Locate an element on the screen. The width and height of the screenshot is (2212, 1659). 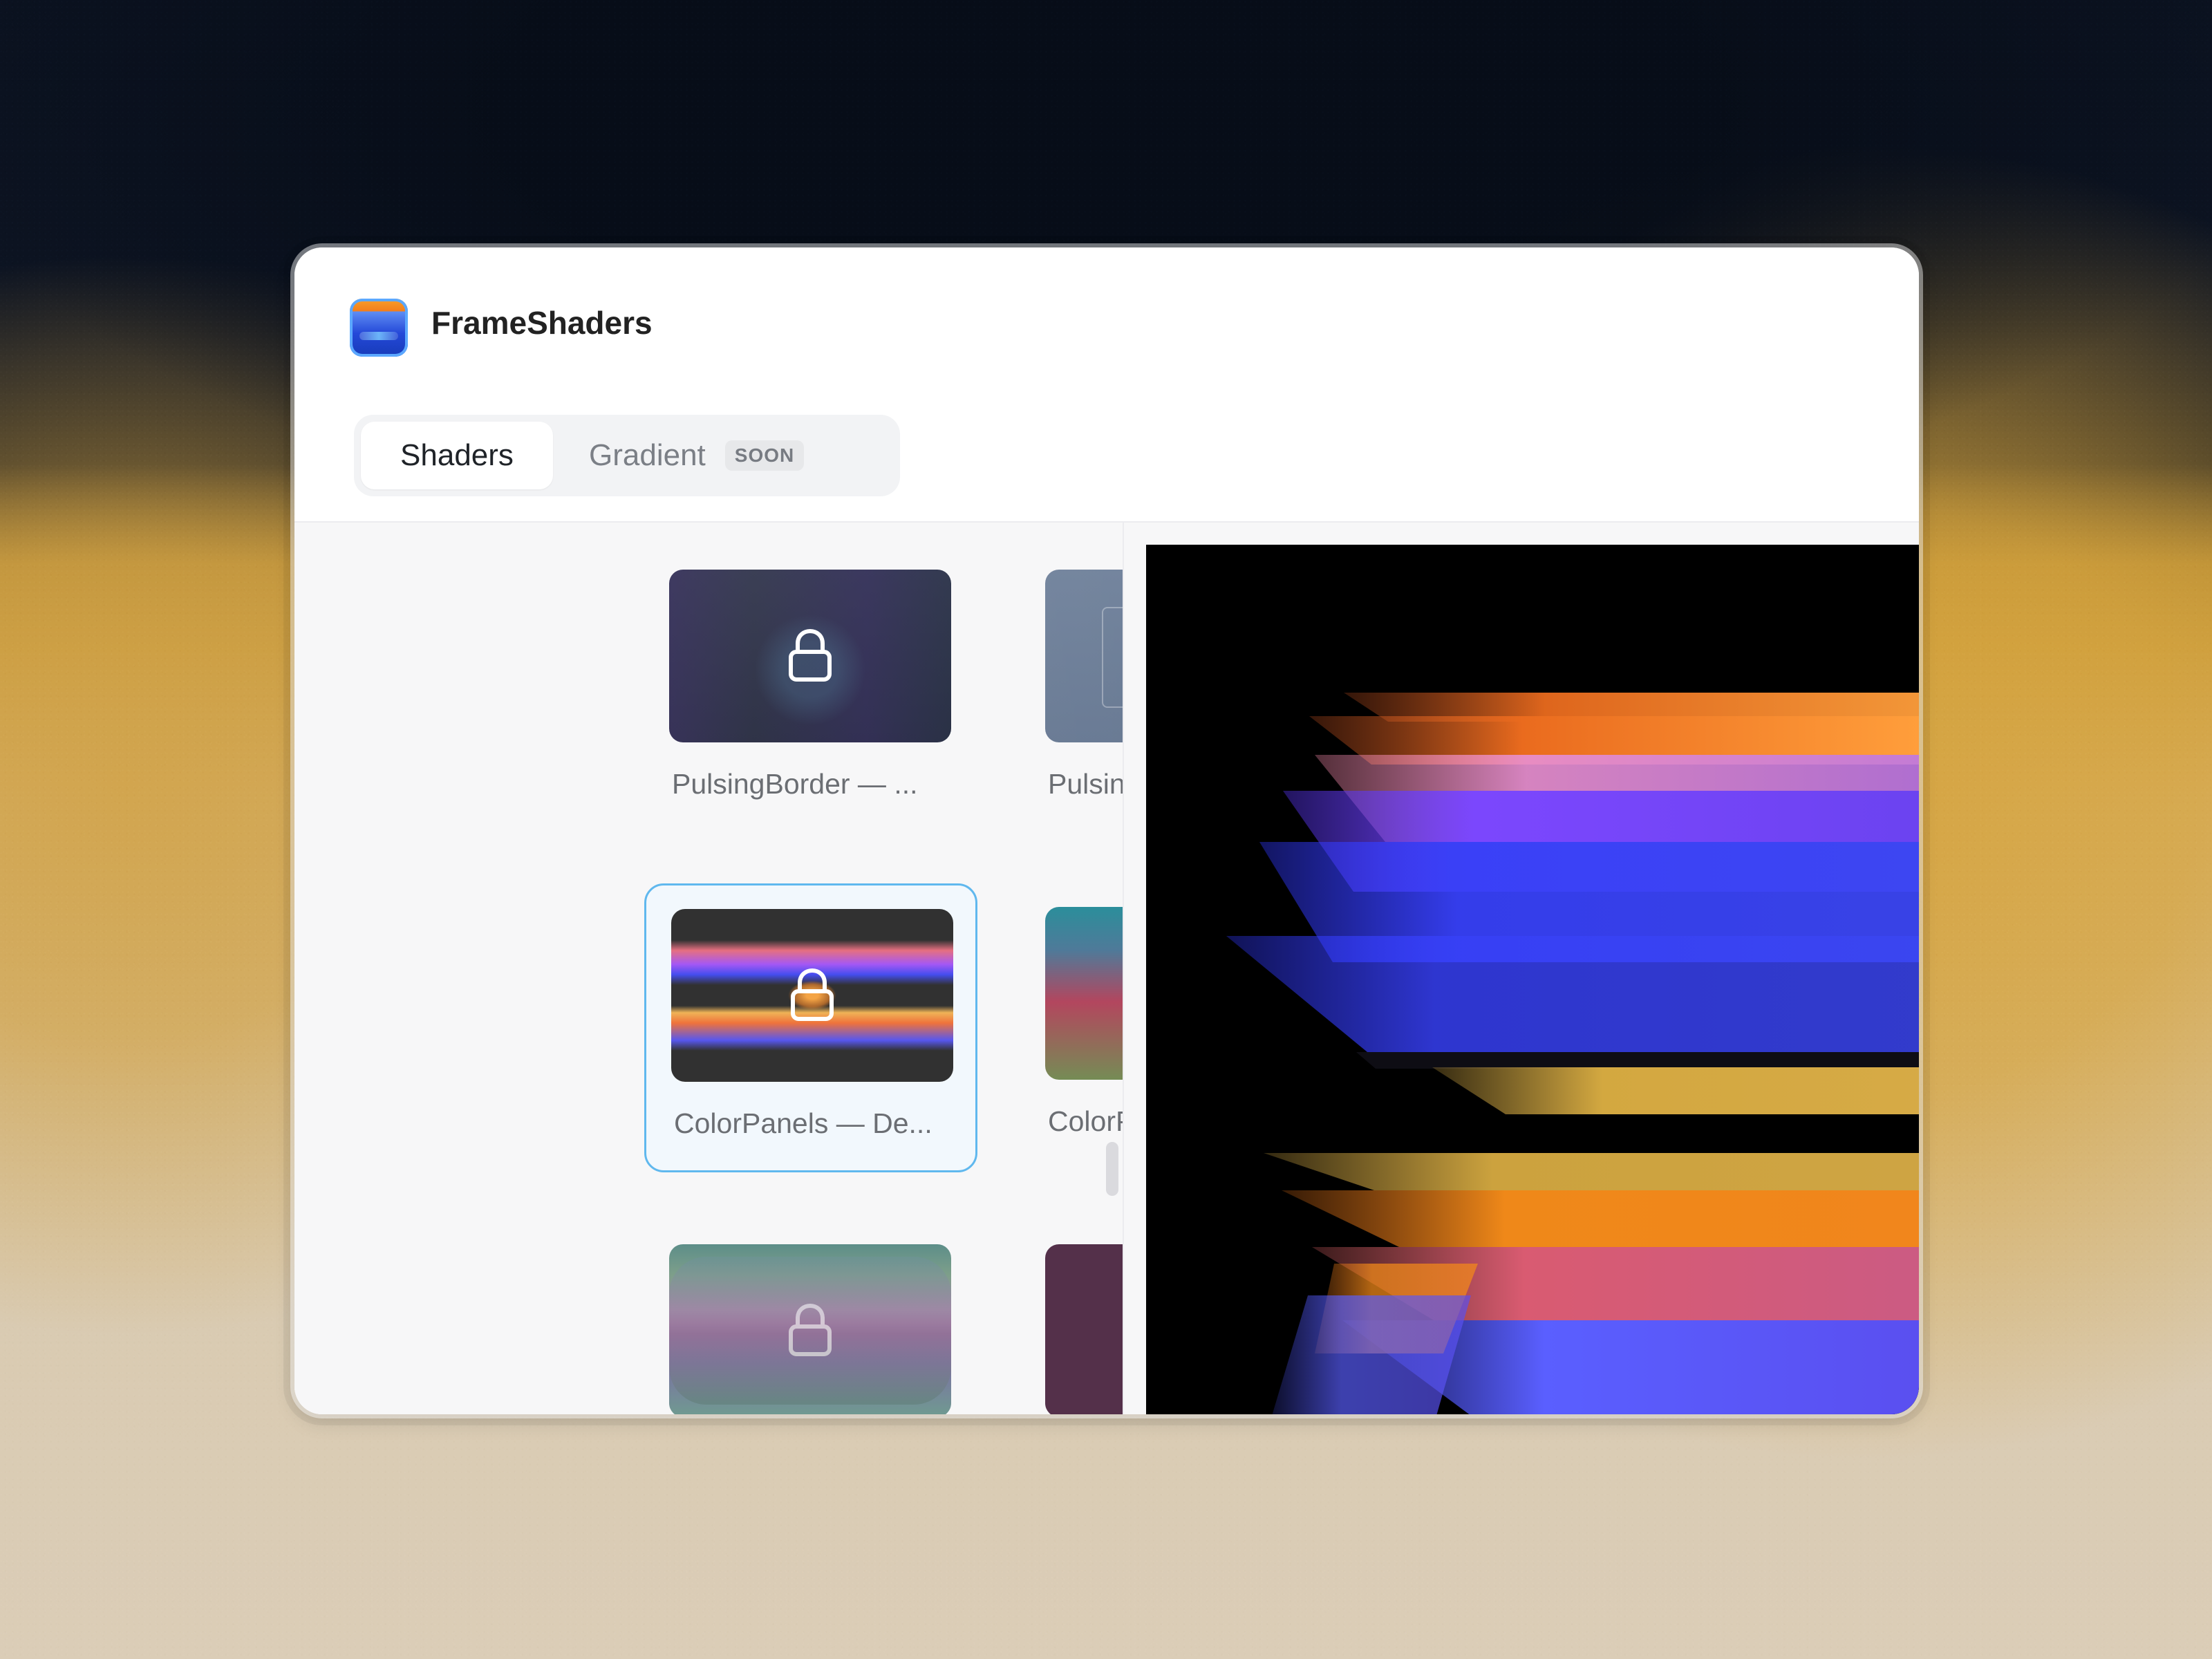
tab-shaders-label: Shaders is located at coordinates (457, 455).